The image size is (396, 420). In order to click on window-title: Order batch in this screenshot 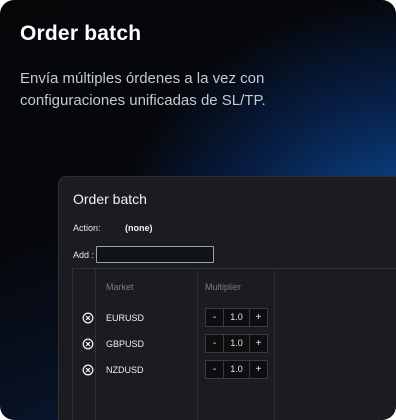, I will do `click(110, 199)`.